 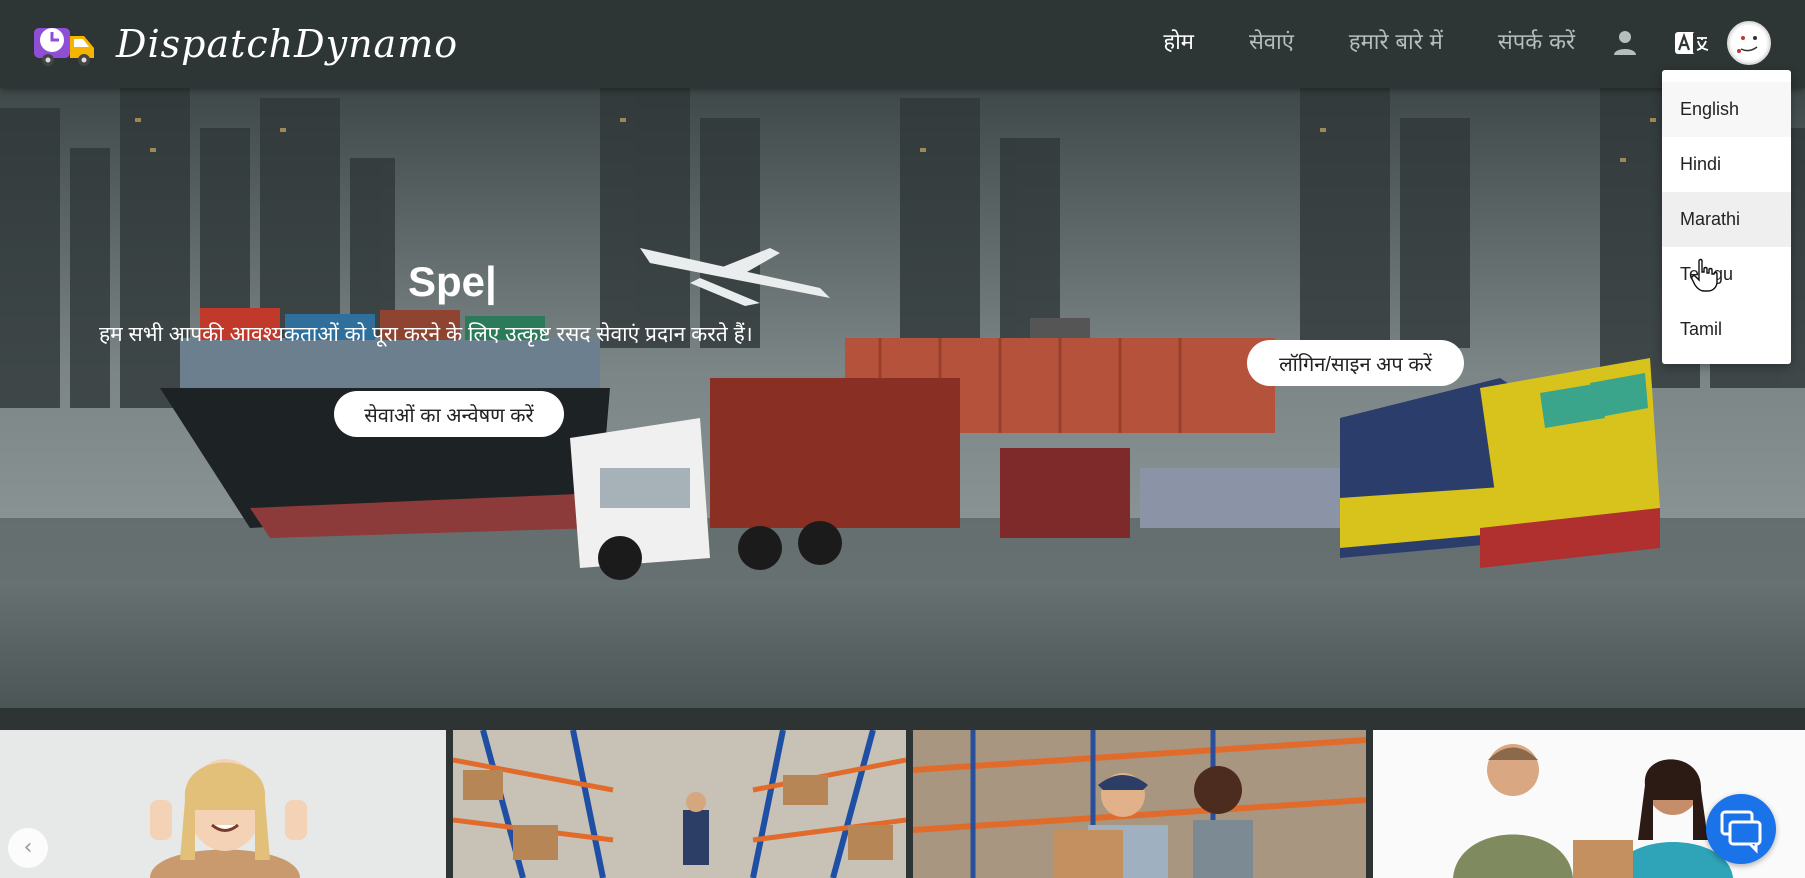 I want to click on lang-option-tamil: Tamil, so click(x=1726, y=329).